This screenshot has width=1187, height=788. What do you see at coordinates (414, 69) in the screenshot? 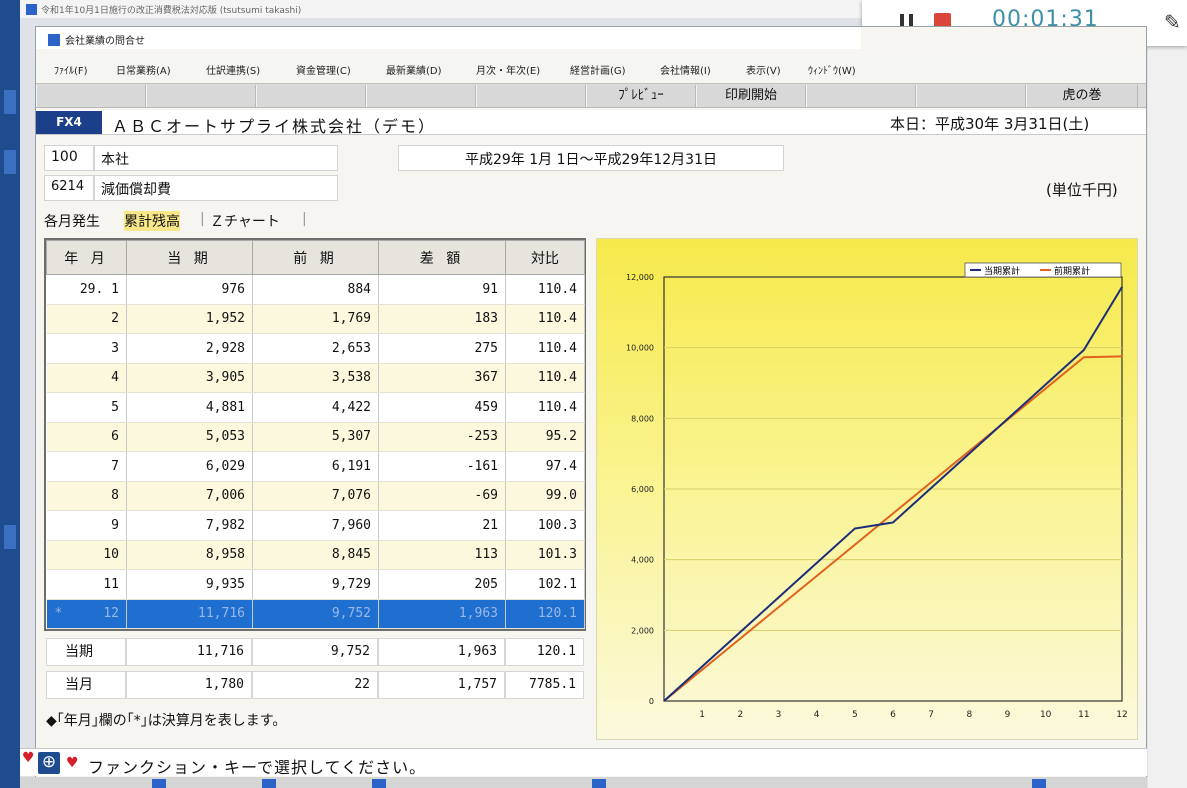
I see `menu-performance: 最新業績(D)` at bounding box center [414, 69].